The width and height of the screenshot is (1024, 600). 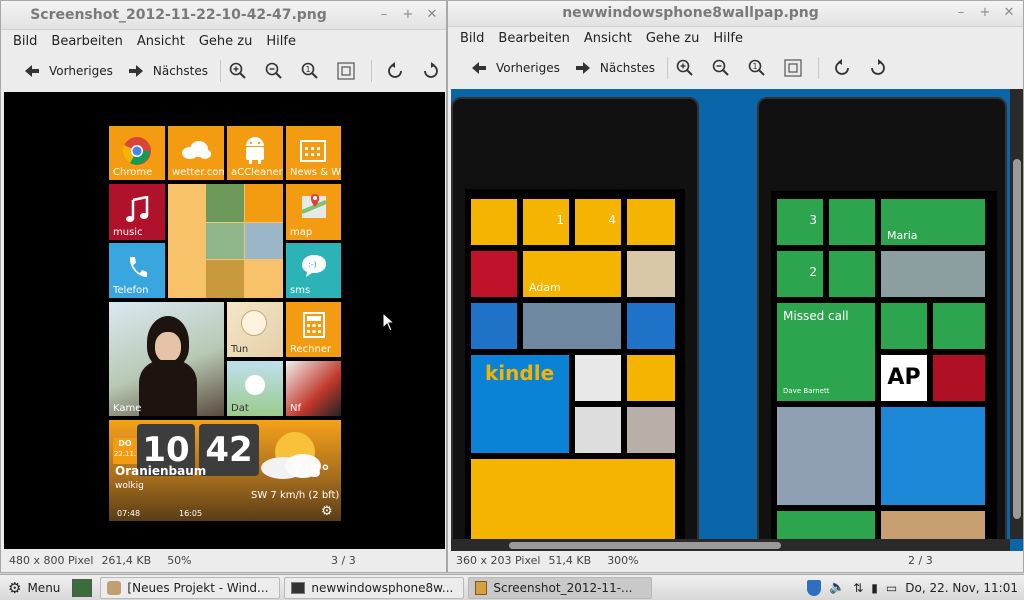 What do you see at coordinates (494, 274) in the screenshot?
I see `tile-pin` at bounding box center [494, 274].